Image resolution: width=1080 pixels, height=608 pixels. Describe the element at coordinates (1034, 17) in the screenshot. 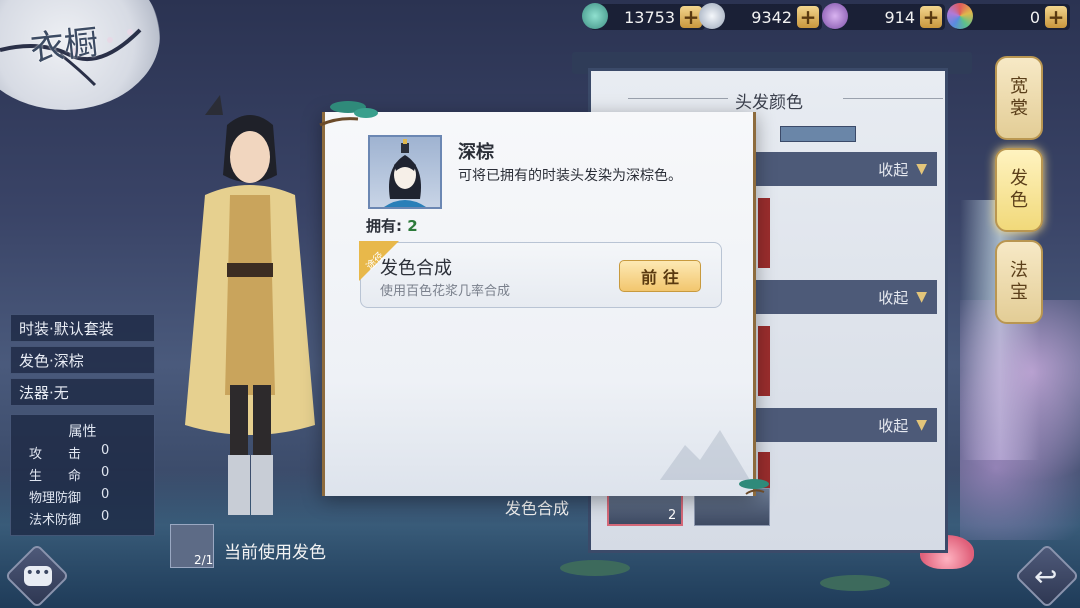

I see `currency-value: 0` at that location.